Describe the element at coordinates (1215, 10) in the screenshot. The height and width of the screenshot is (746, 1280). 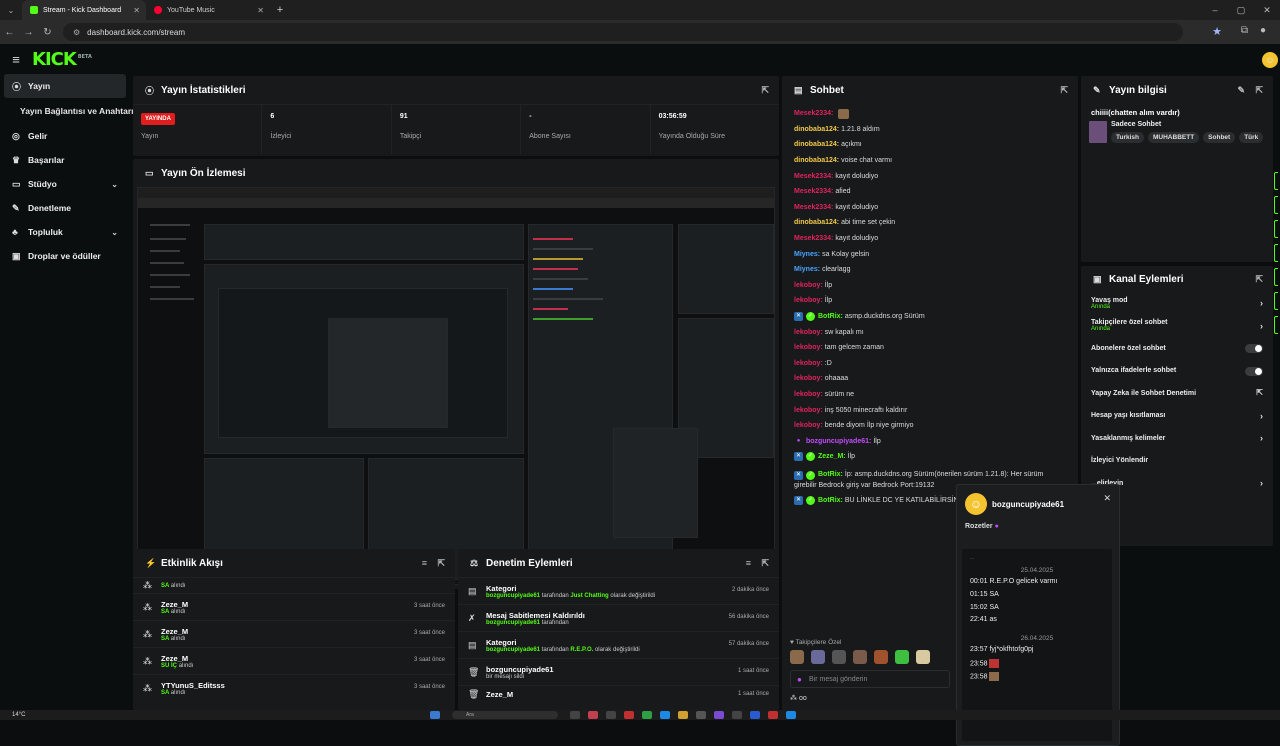
I see `minimize-icon: –` at that location.